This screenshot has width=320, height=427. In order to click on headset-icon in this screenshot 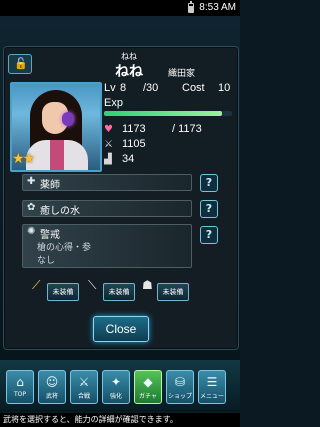, I will do `click(68, 119)`.